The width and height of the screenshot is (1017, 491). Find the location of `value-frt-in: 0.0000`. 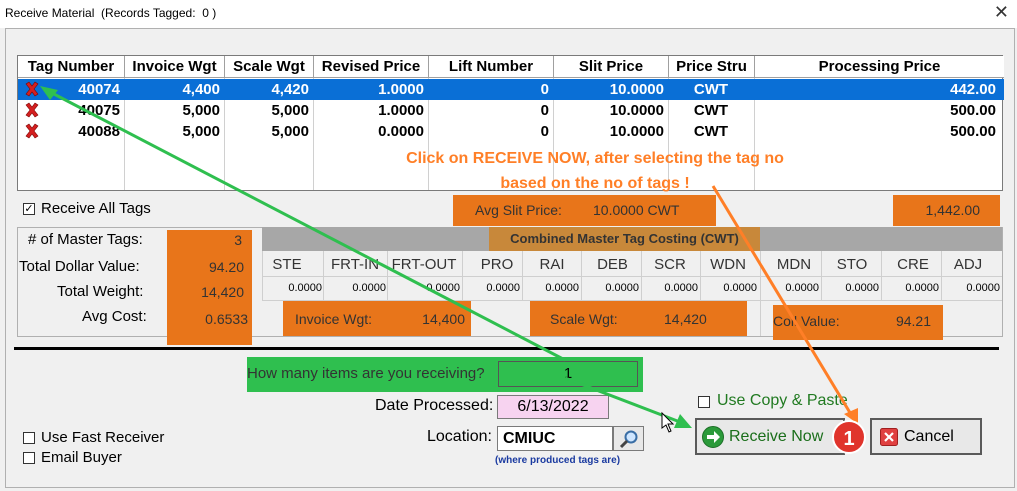

value-frt-in: 0.0000 is located at coordinates (369, 288).